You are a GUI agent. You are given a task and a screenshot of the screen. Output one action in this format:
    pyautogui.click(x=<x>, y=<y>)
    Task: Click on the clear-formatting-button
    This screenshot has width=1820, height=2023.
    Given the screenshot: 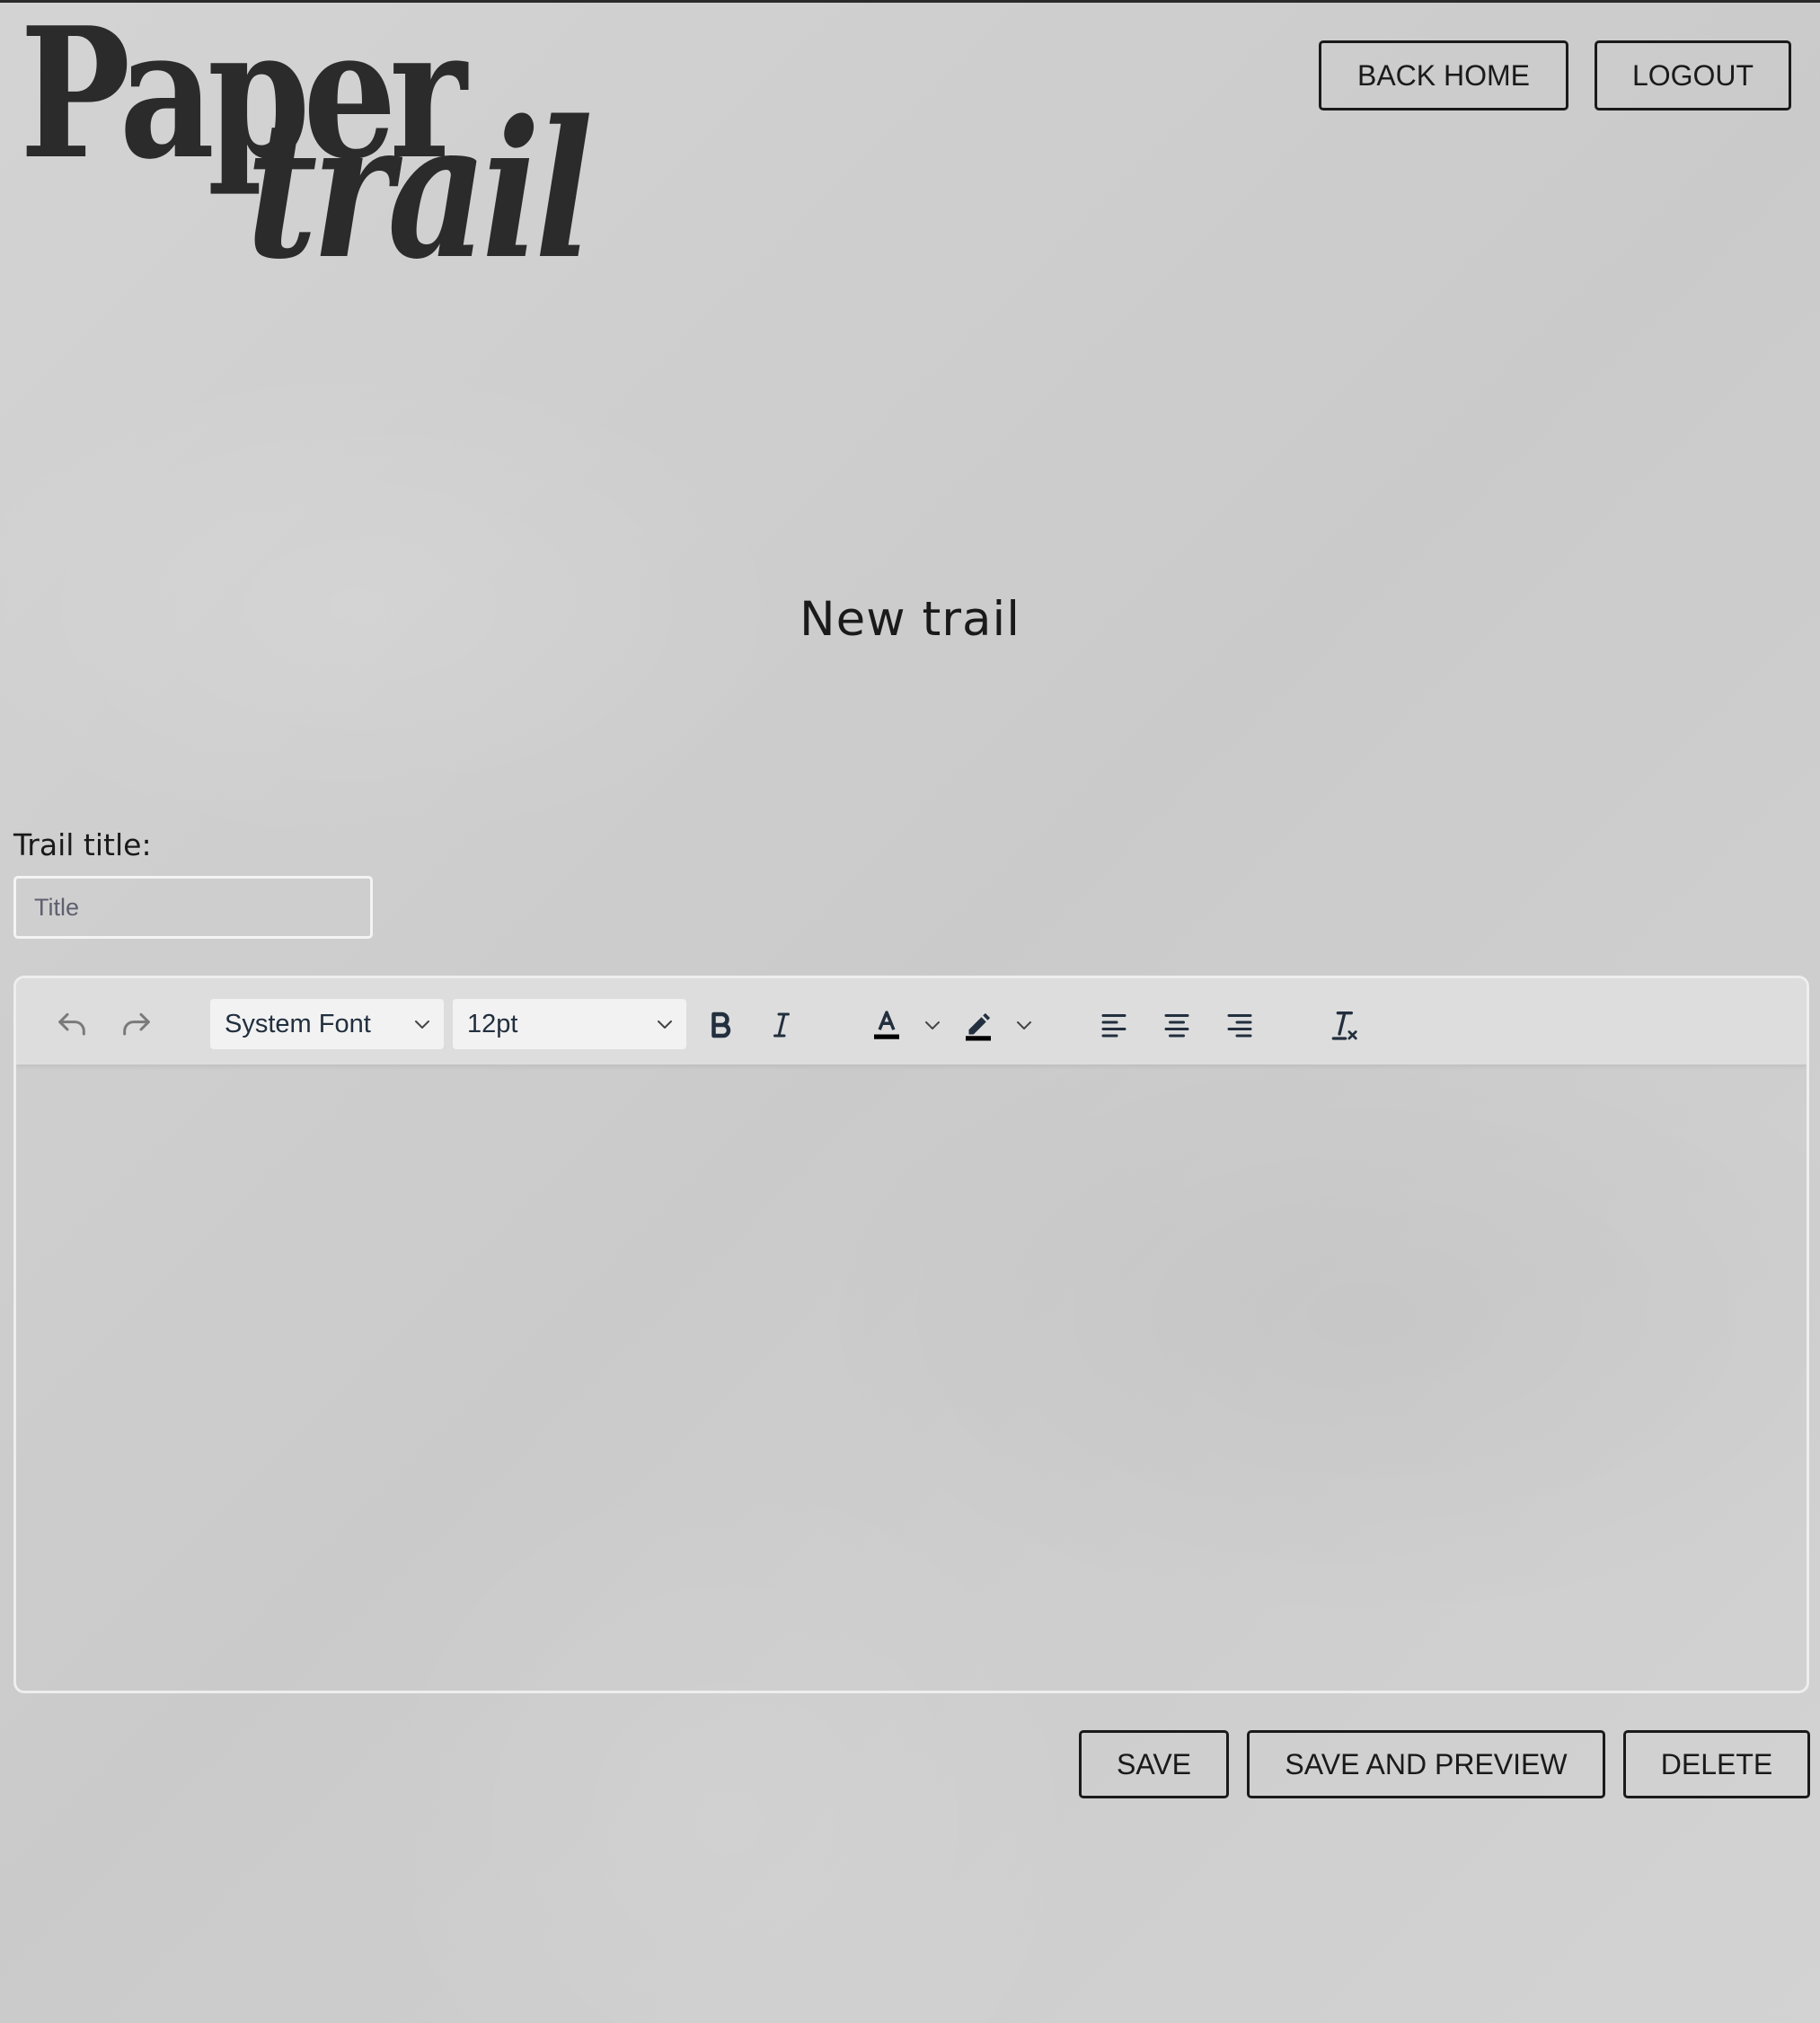 What is the action you would take?
    pyautogui.click(x=1344, y=1025)
    